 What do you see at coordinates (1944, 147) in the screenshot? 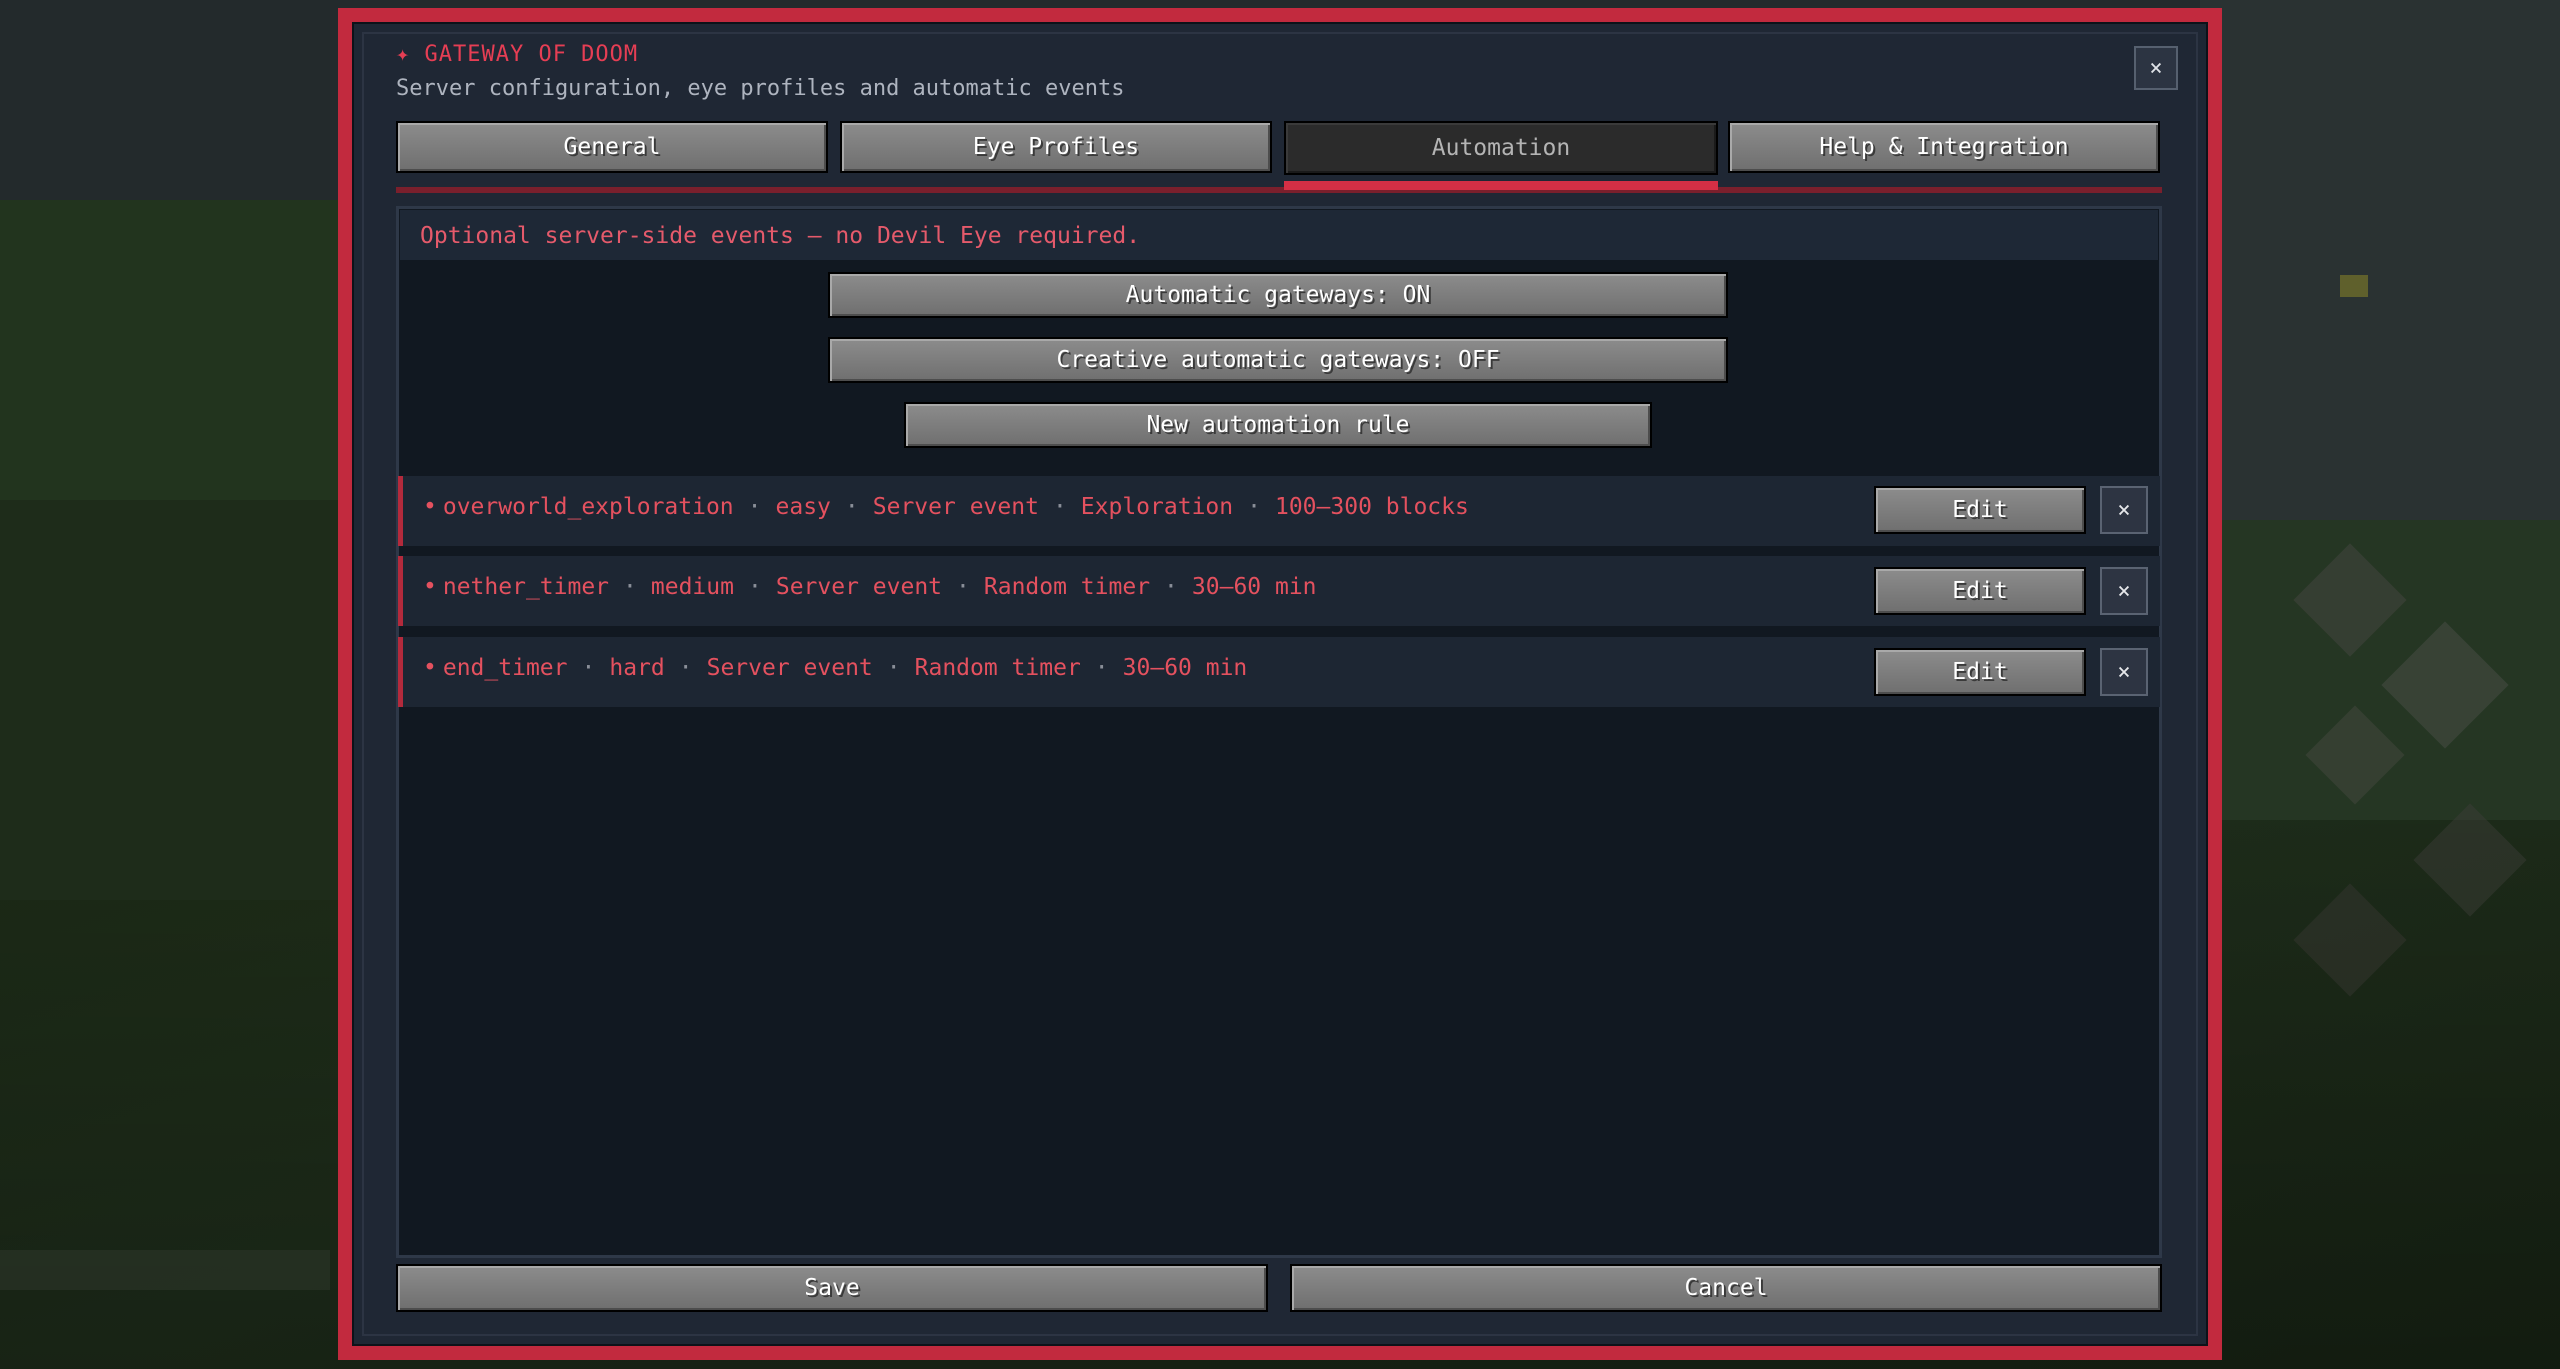
I see `tab-help-integration: Help & Integration` at bounding box center [1944, 147].